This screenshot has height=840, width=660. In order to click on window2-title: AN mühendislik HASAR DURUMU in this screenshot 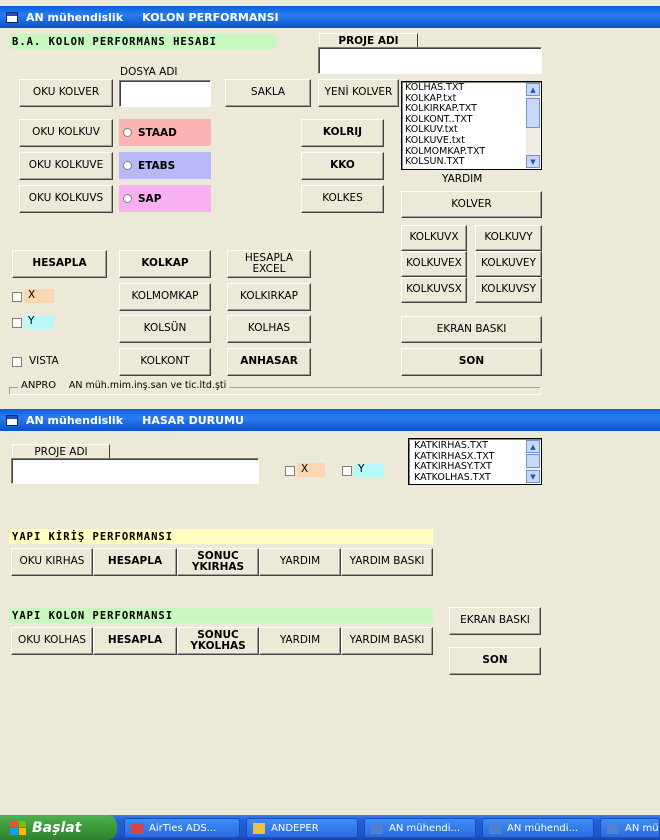, I will do `click(135, 420)`.